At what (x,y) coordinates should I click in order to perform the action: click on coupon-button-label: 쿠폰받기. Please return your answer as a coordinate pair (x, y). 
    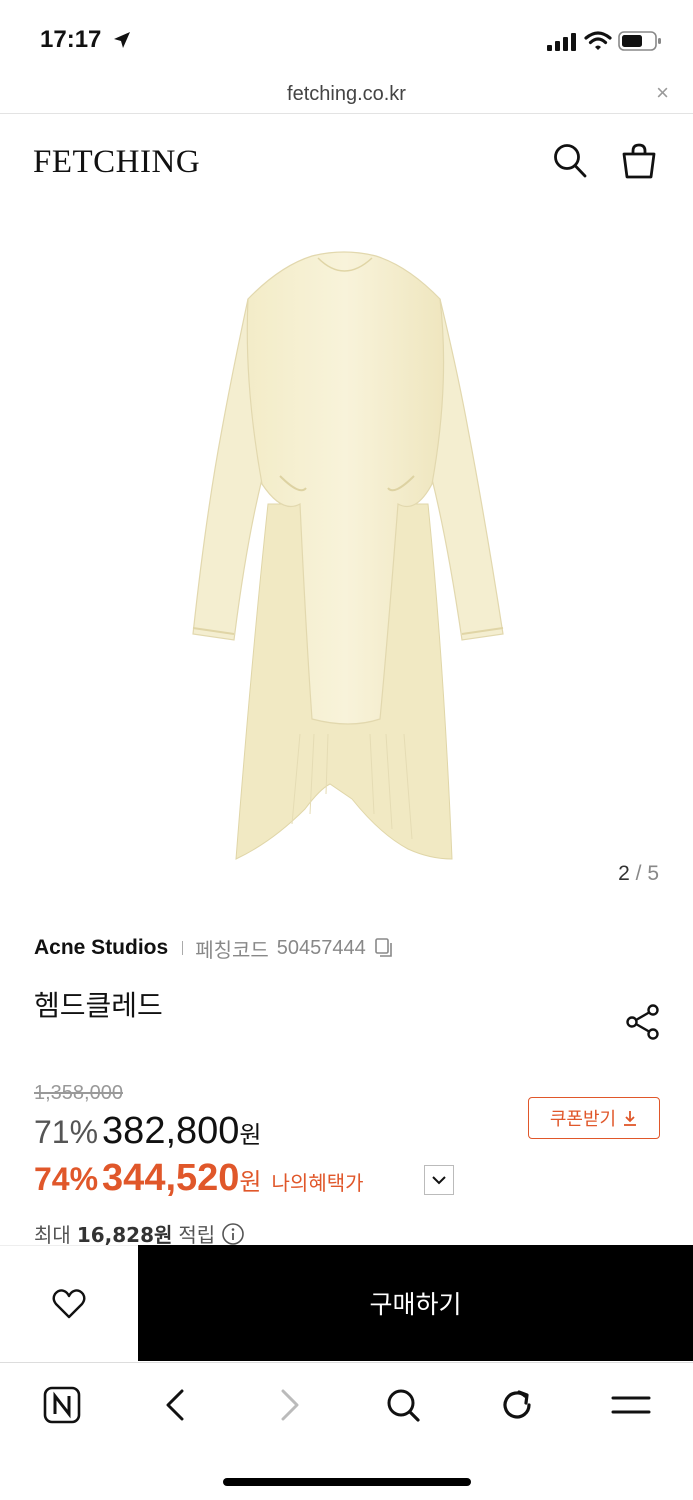
    Looking at the image, I should click on (583, 1119).